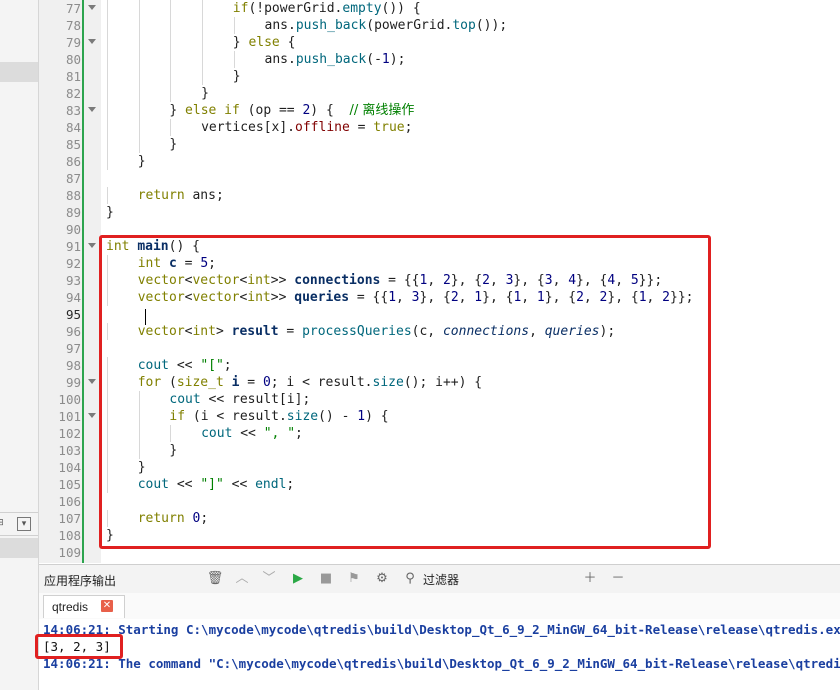  Describe the element at coordinates (73, 280) in the screenshot. I see `line-number: 93` at that location.